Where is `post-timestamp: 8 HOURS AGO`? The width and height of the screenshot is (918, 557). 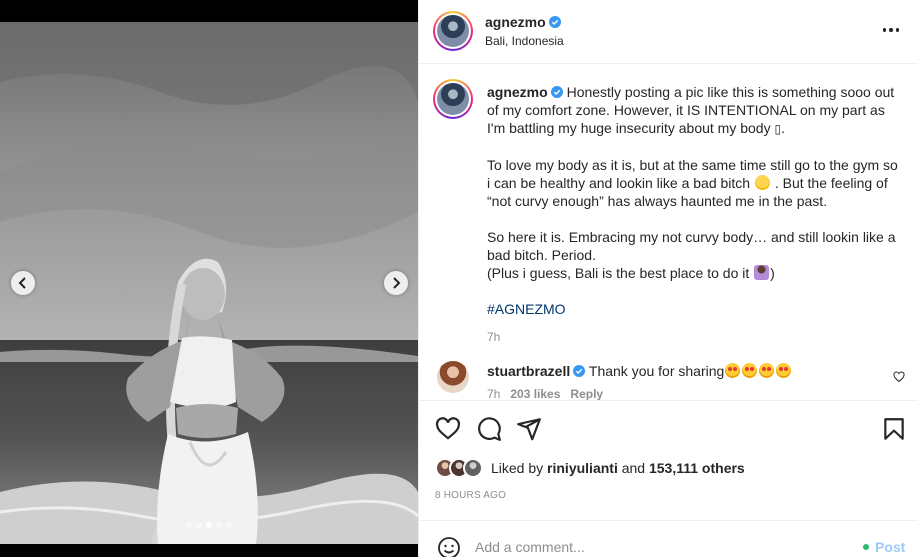
post-timestamp: 8 HOURS AGO is located at coordinates (470, 495).